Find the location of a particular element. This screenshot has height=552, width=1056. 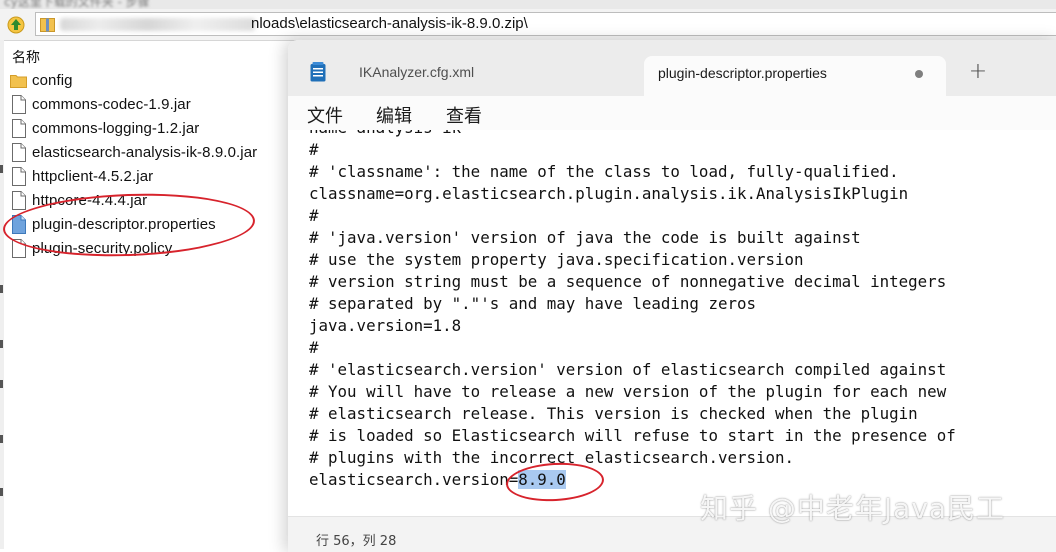

file-name: commons-codec-1.9.jar is located at coordinates (111, 104).